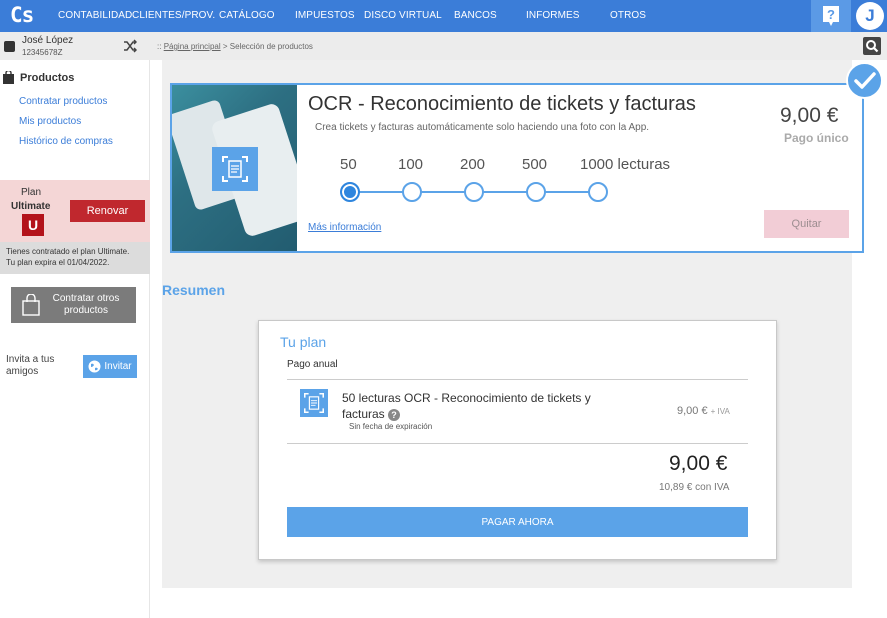  What do you see at coordinates (694, 487) in the screenshot?
I see `summary-total-with-tax: 10,89 € con IVA` at bounding box center [694, 487].